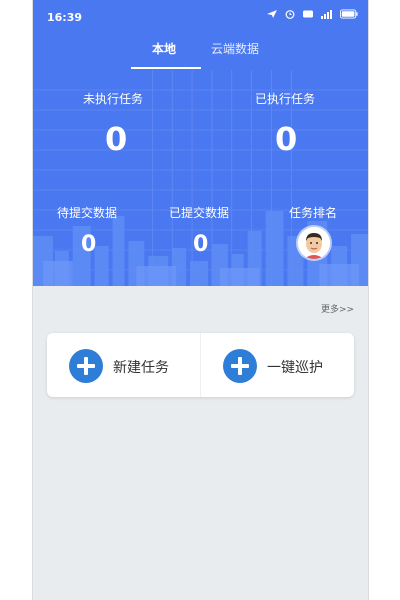 The height and width of the screenshot is (600, 400). I want to click on new-task-button: 新建任务, so click(123, 365).